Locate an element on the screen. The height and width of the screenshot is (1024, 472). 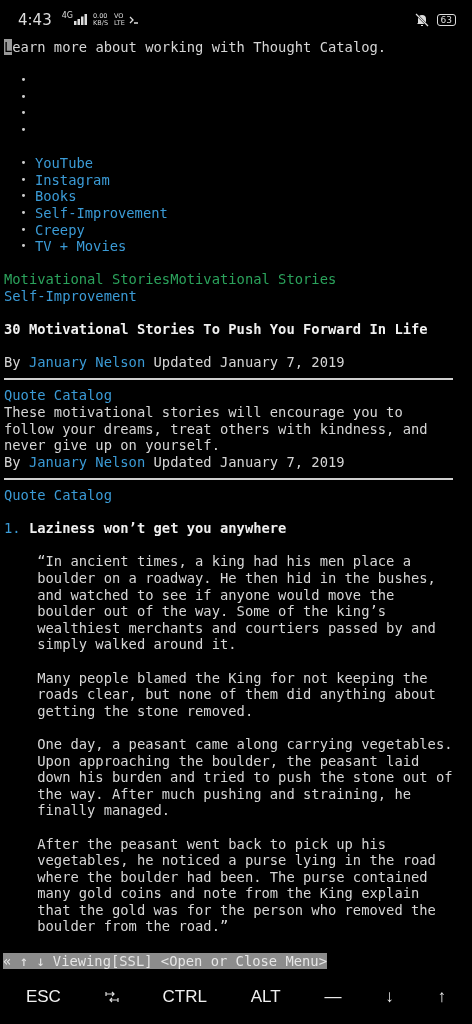
extra-key: CTRL is located at coordinates (184, 996).